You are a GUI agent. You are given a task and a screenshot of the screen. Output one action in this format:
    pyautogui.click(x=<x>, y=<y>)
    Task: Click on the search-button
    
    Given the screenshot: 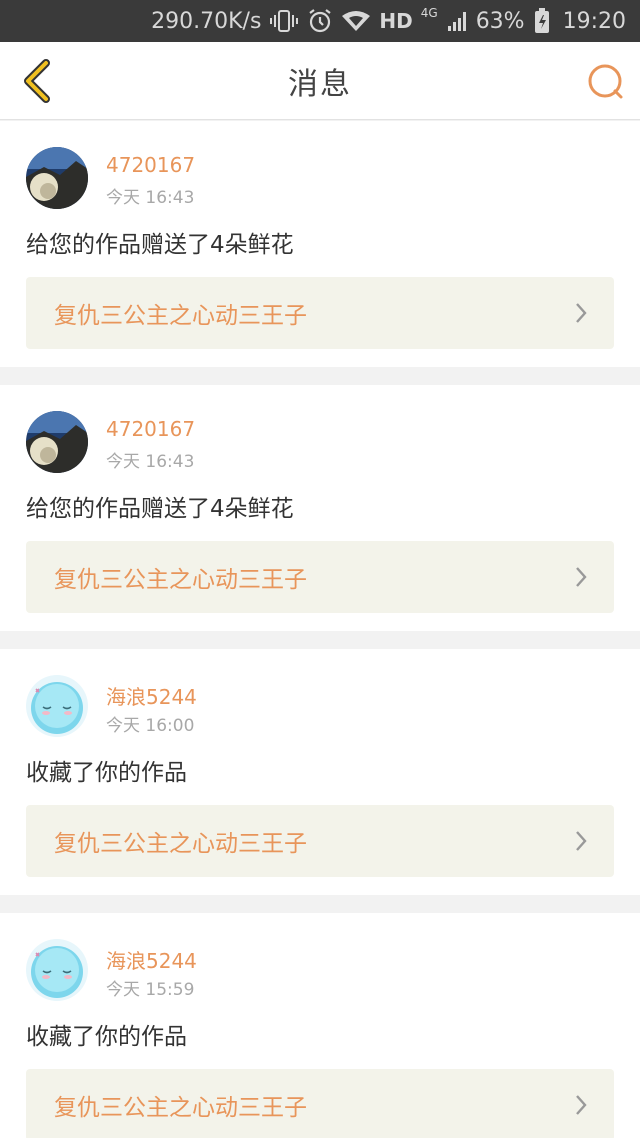 What is the action you would take?
    pyautogui.click(x=606, y=82)
    